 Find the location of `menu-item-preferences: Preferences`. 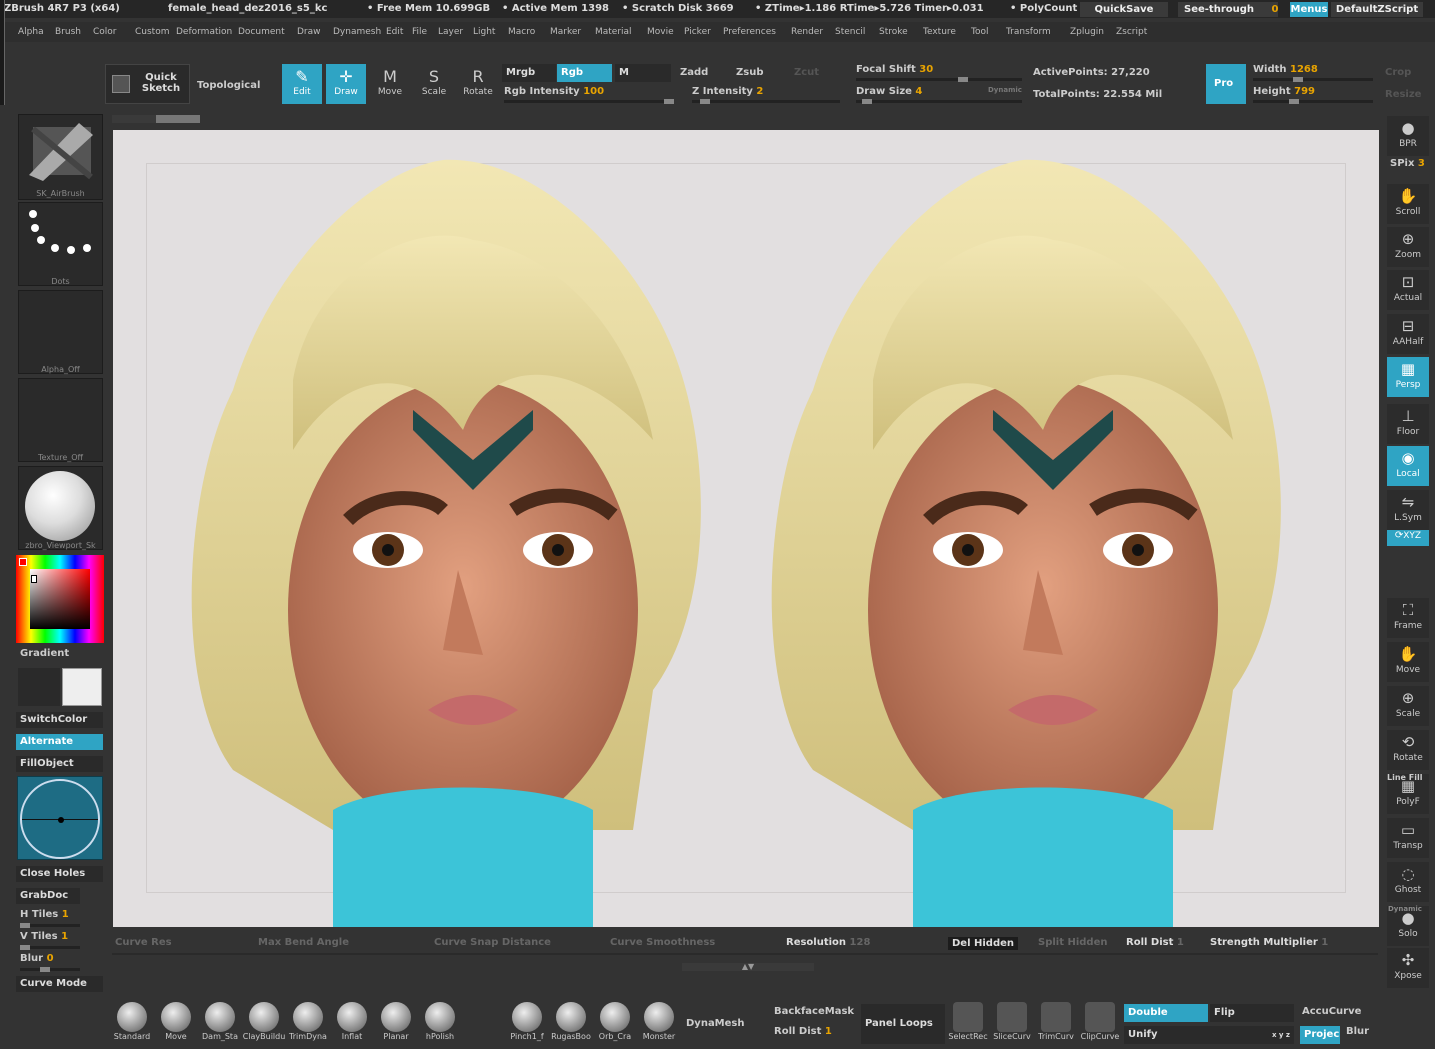

menu-item-preferences: Preferences is located at coordinates (749, 32).